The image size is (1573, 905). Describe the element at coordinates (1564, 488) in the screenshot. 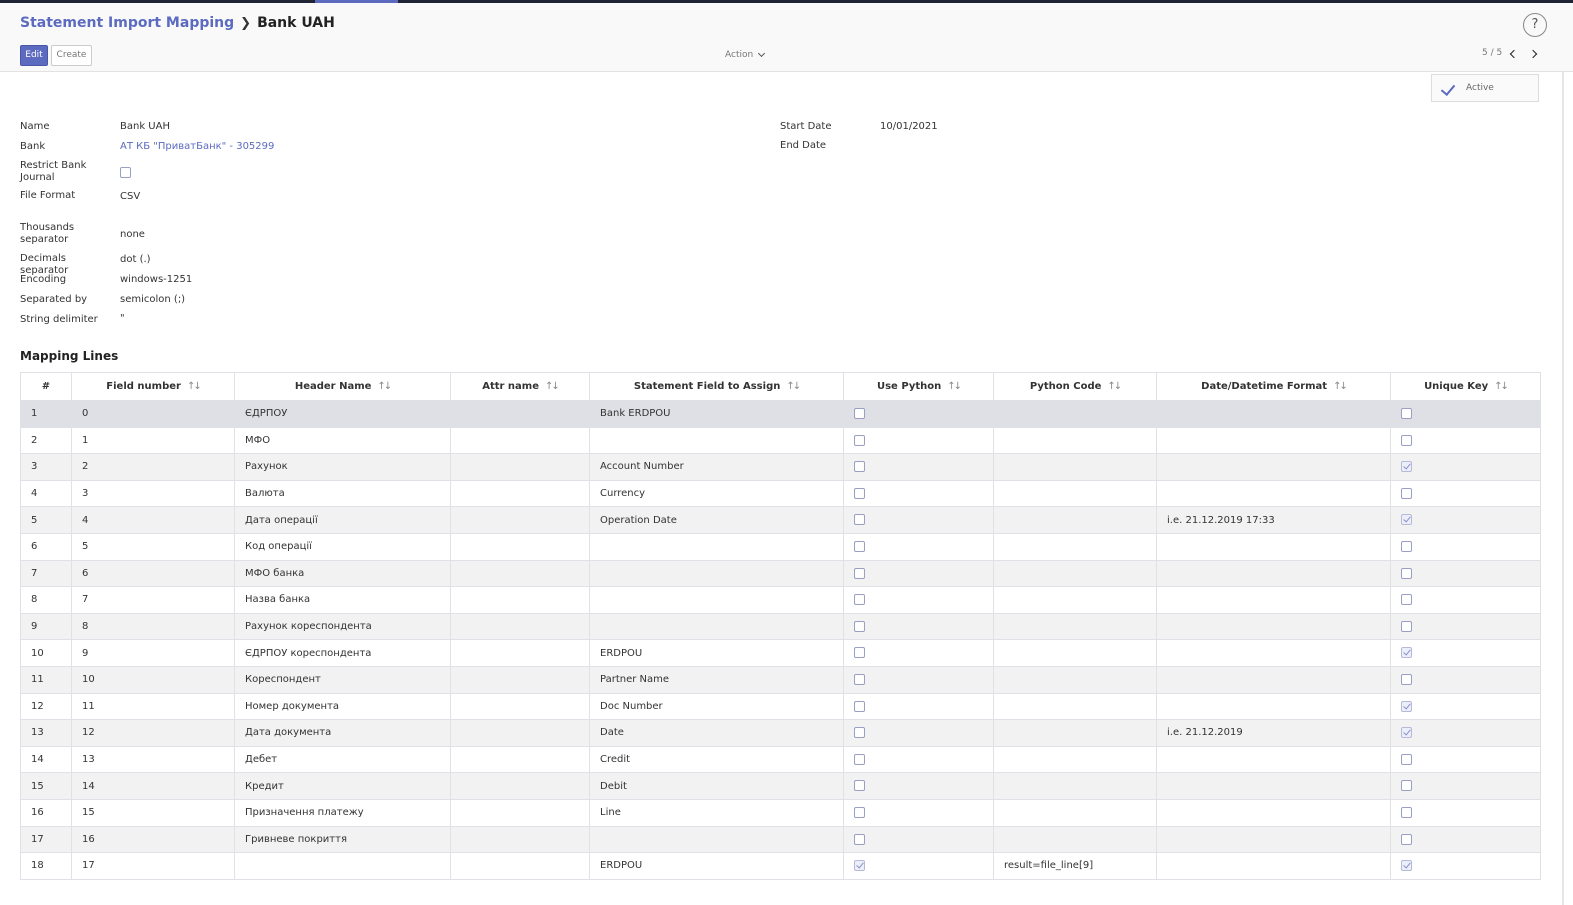

I see `vertical-scrollbar` at that location.